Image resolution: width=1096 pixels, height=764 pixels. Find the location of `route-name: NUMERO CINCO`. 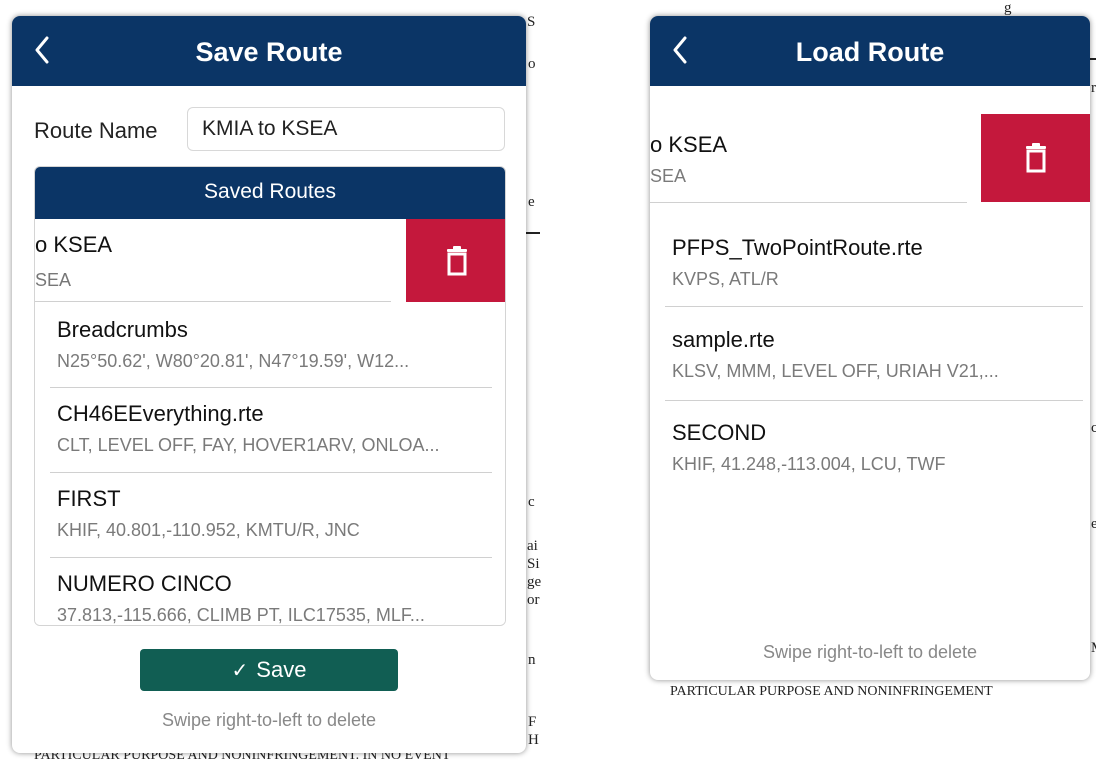

route-name: NUMERO CINCO is located at coordinates (144, 583).